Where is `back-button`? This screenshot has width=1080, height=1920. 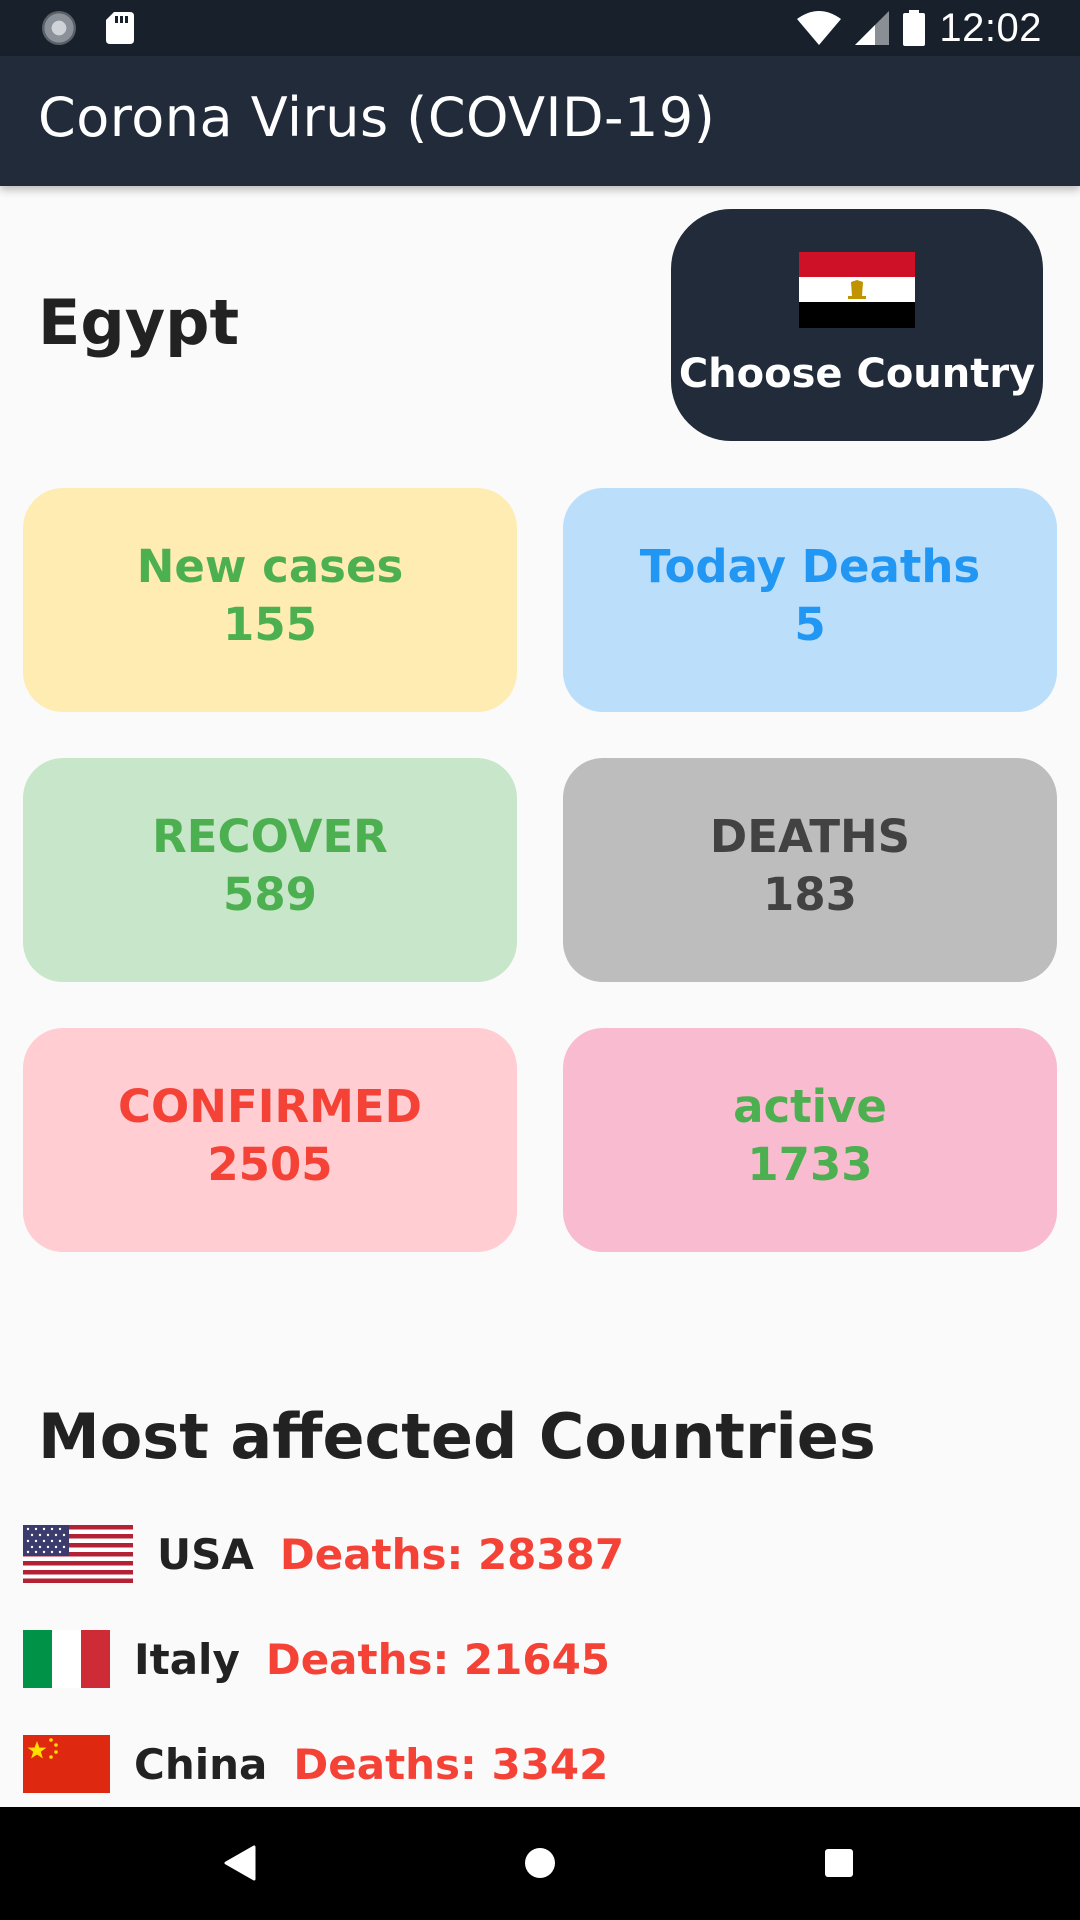 back-button is located at coordinates (240, 1863).